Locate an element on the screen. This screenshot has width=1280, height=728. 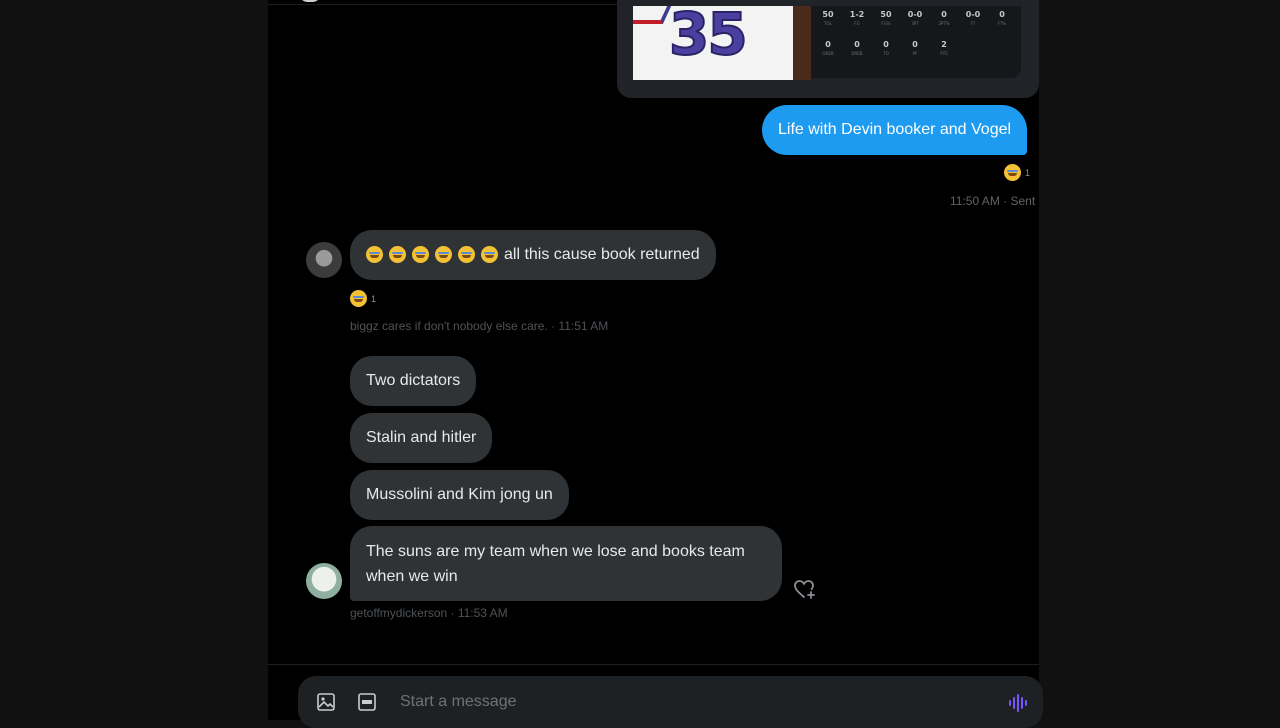
stat-cell: 0 FT% is located at coordinates (1002, 18).